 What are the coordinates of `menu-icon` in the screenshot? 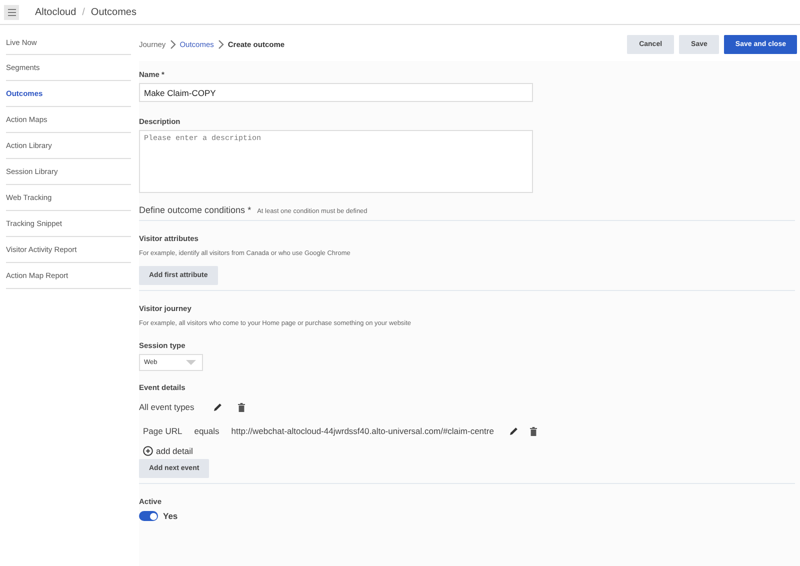 It's located at (12, 12).